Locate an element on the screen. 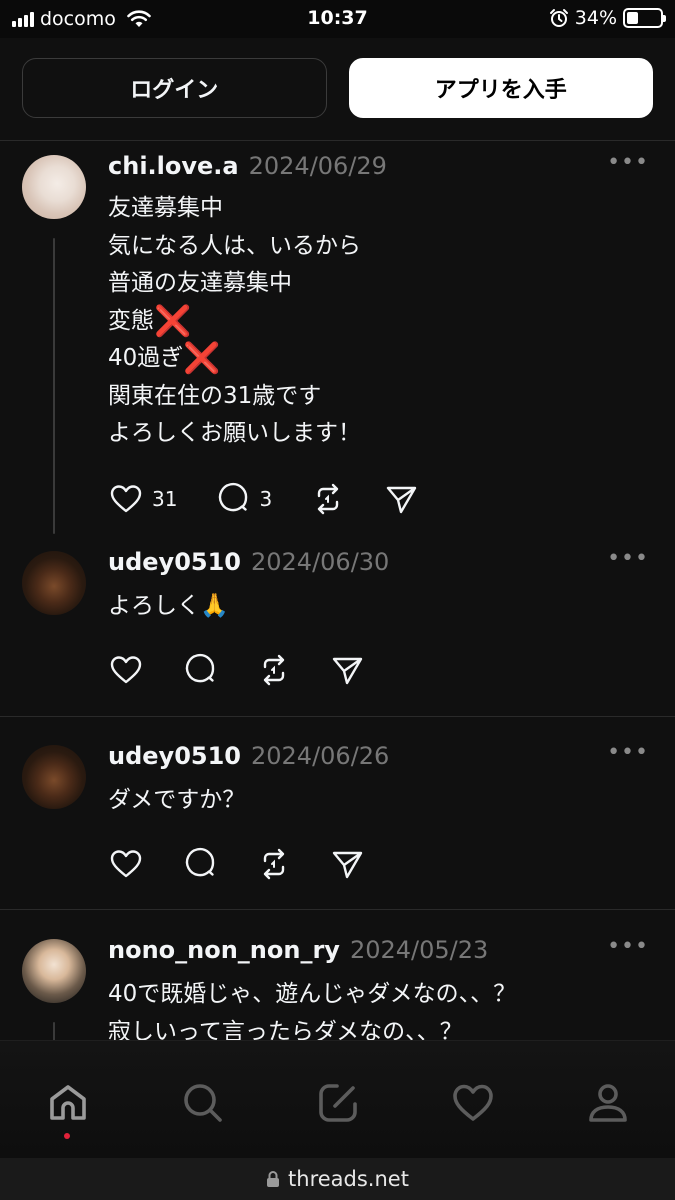  thread-line is located at coordinates (54, 386).